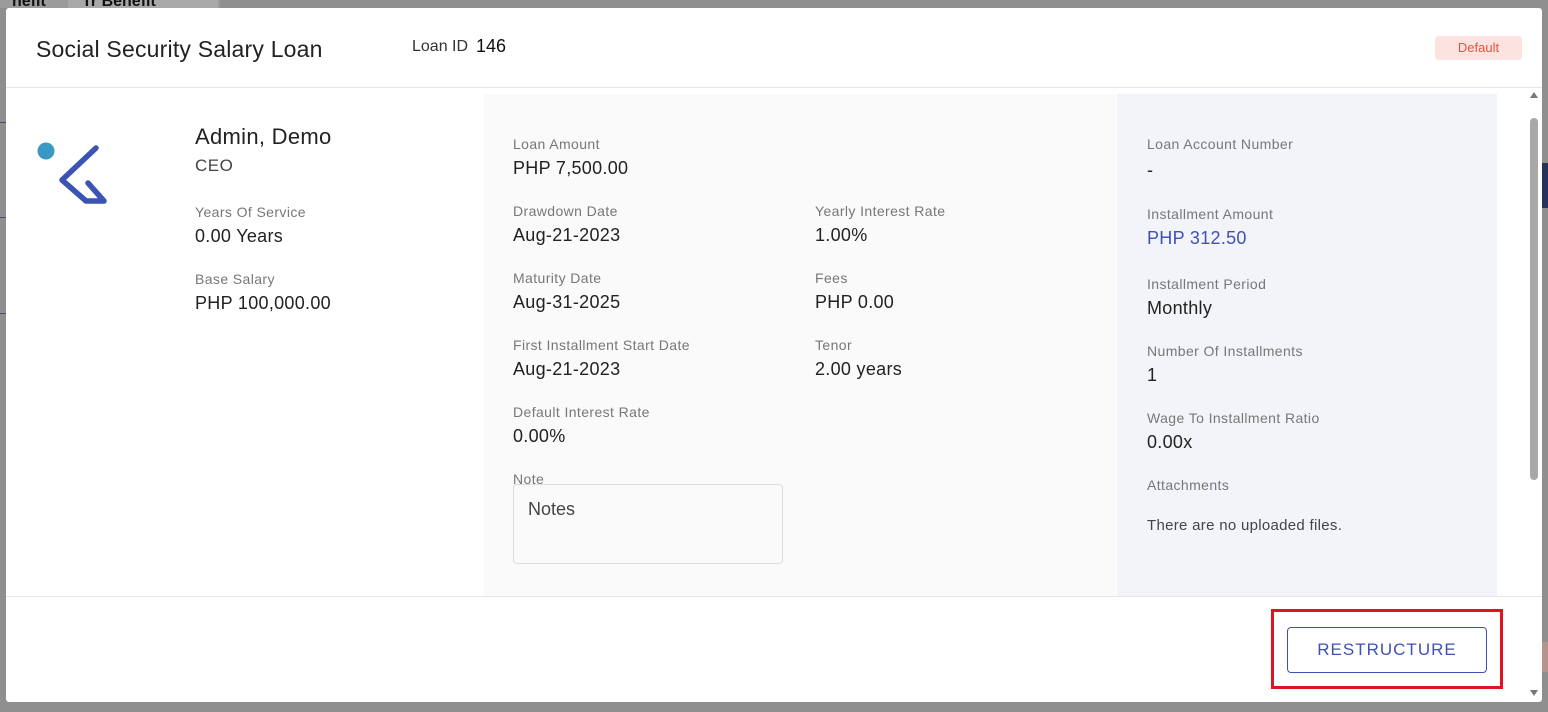 The height and width of the screenshot is (712, 1548). Describe the element at coordinates (1220, 144) in the screenshot. I see `loan-account-number-label: Loan Account Number` at that location.